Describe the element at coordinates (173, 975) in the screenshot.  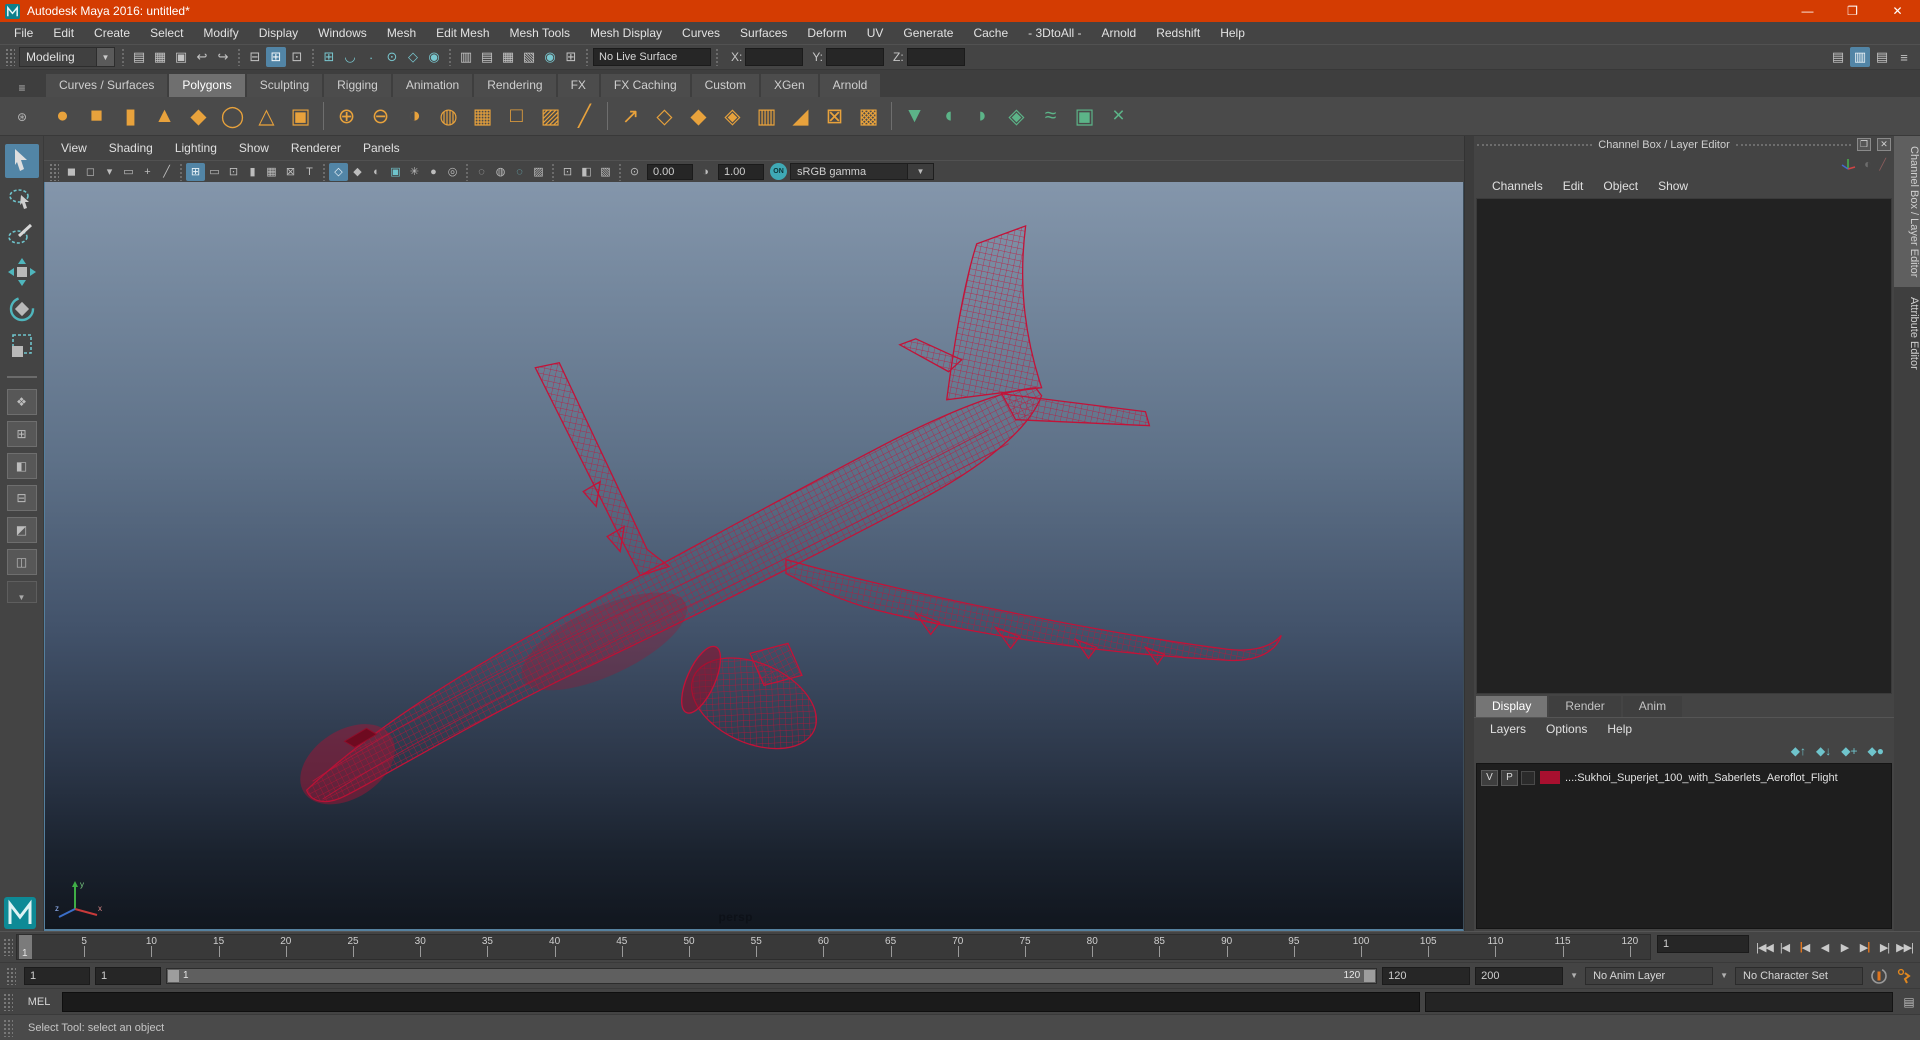
I see `range-start-handle` at that location.